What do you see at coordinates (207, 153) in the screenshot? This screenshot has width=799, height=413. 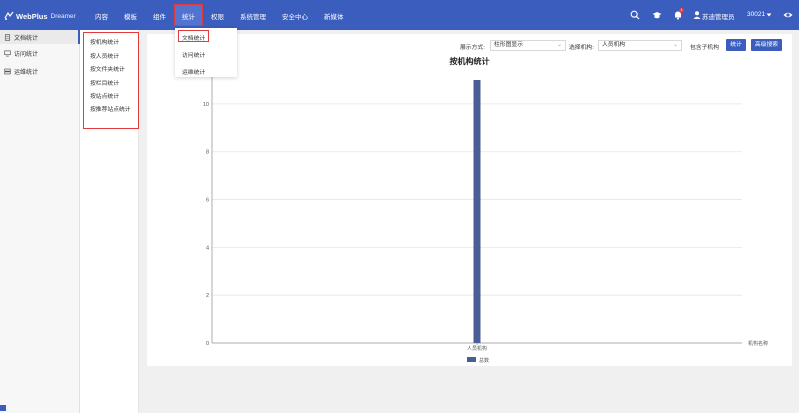 I see `y-tick-label: 8` at bounding box center [207, 153].